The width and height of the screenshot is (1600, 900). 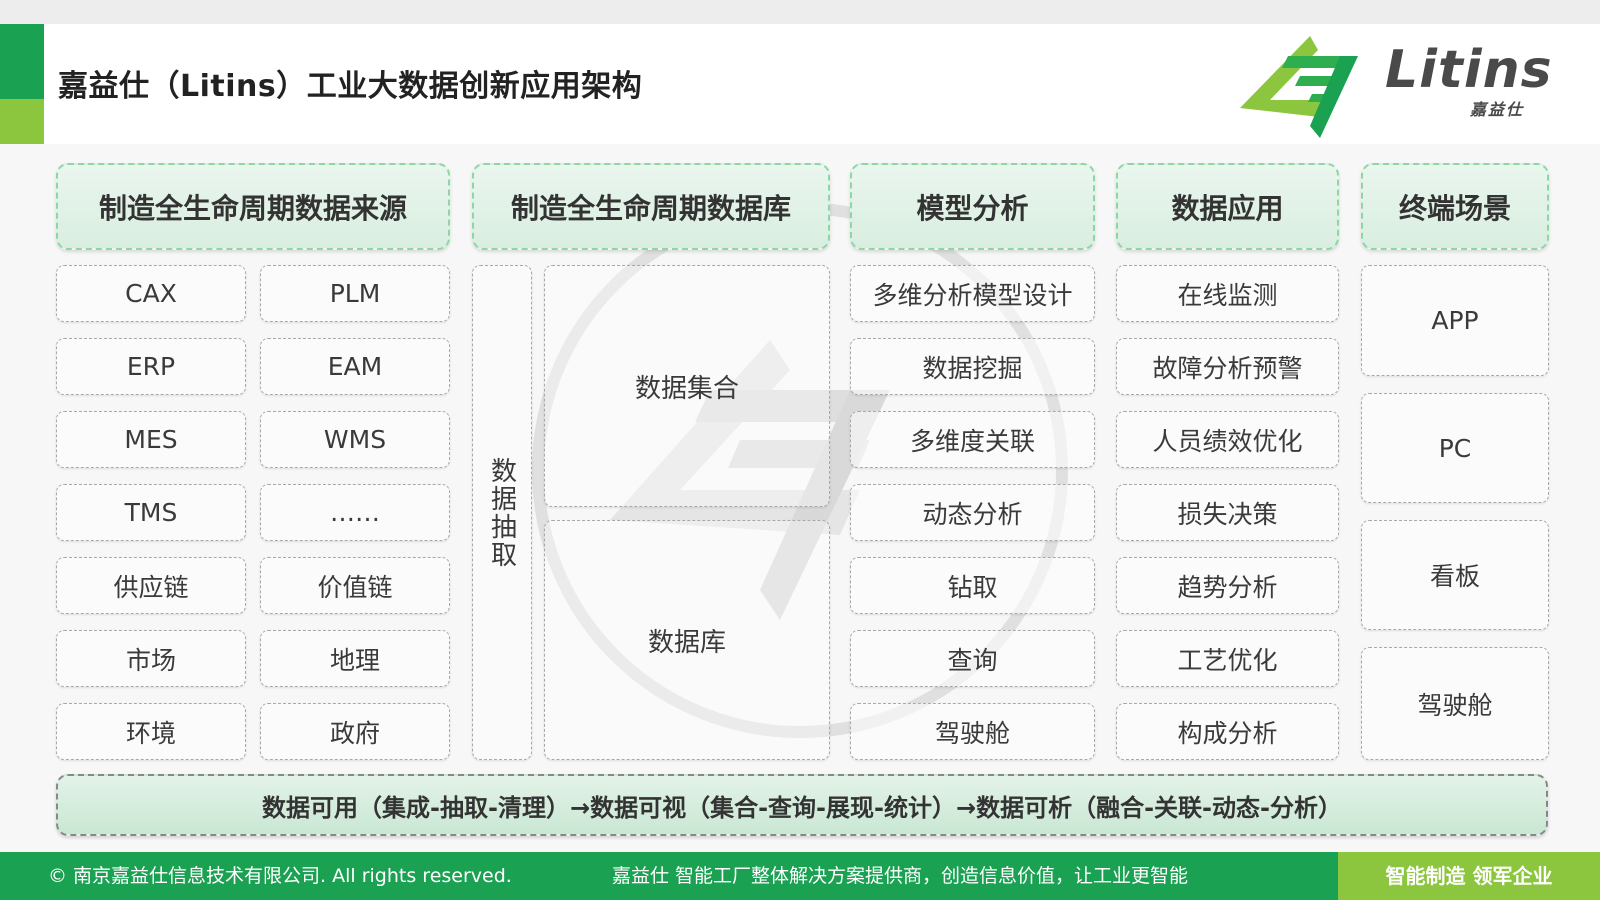 I want to click on source-geography: 地理, so click(x=355, y=658).